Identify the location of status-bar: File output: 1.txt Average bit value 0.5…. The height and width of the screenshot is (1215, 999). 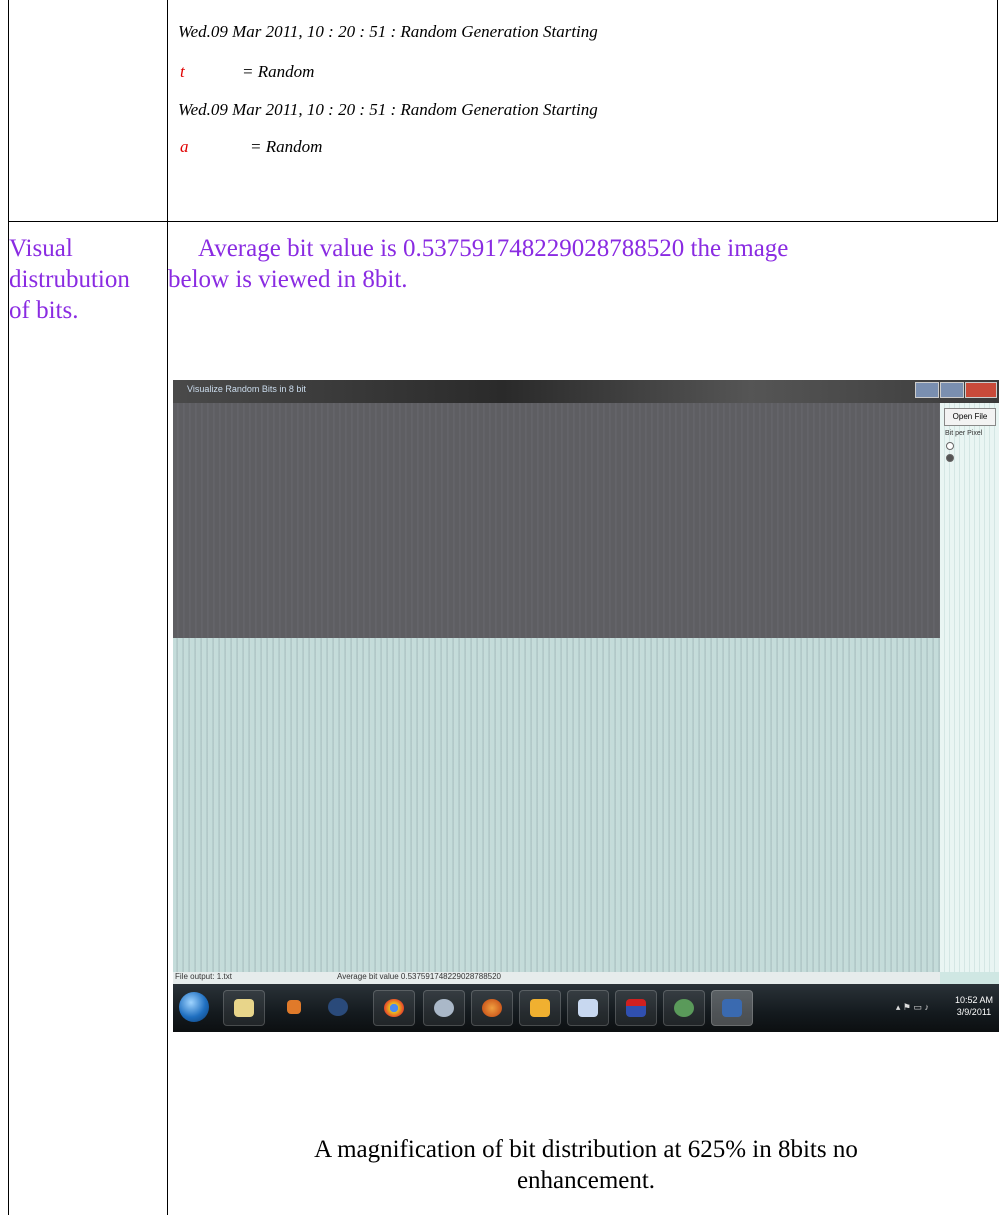
(556, 978).